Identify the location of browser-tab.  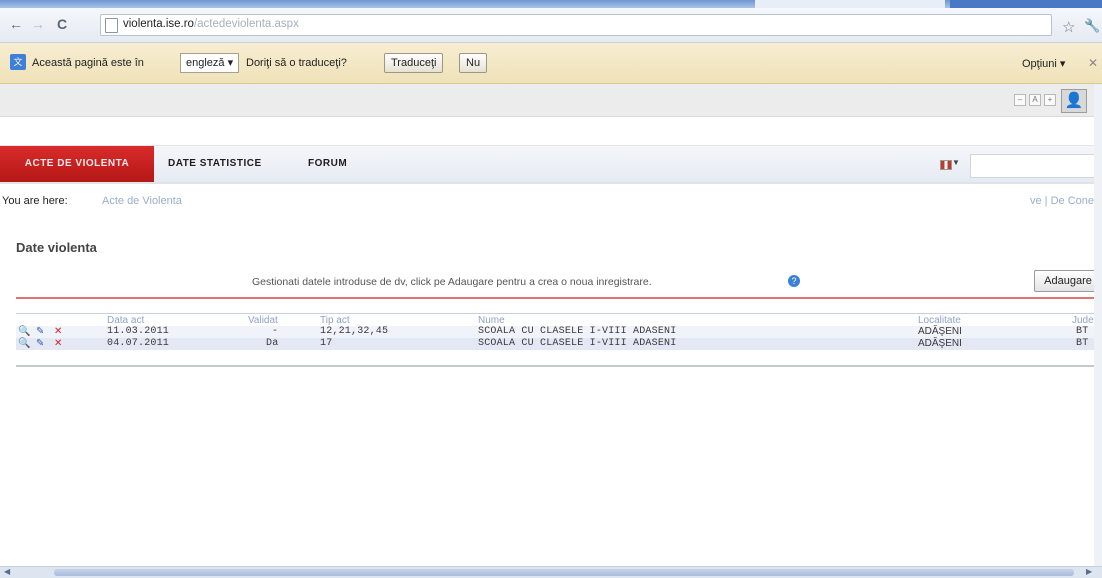
(850, 4).